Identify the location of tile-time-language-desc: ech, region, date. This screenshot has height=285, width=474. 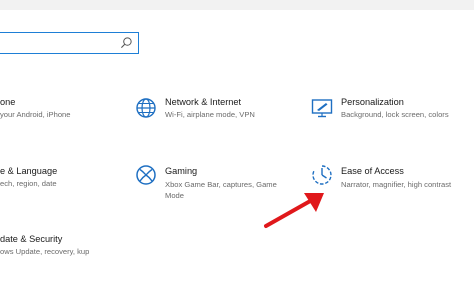
(28, 183).